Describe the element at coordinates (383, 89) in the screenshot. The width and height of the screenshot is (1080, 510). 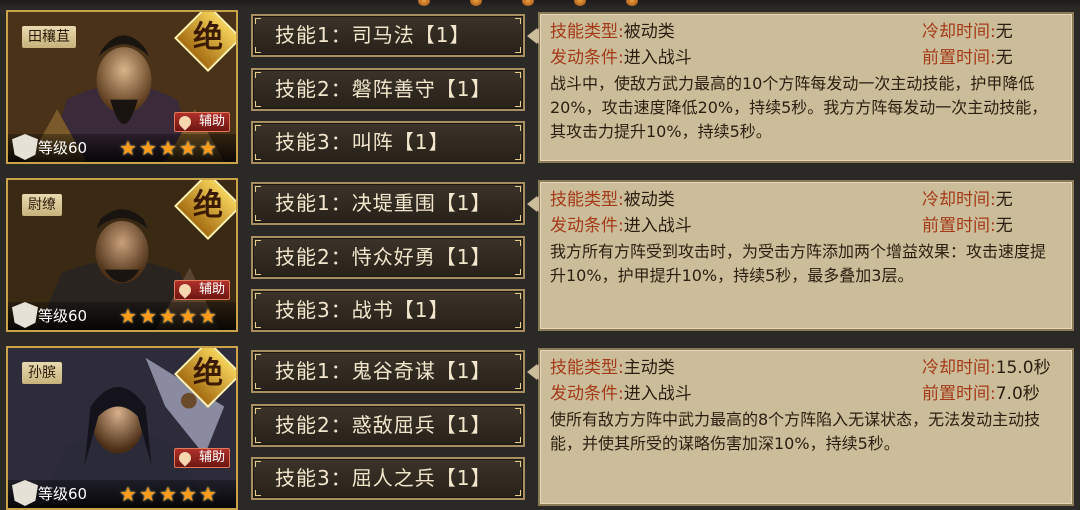
I see `skill-label: 技能2：磐阵善守【1】` at that location.